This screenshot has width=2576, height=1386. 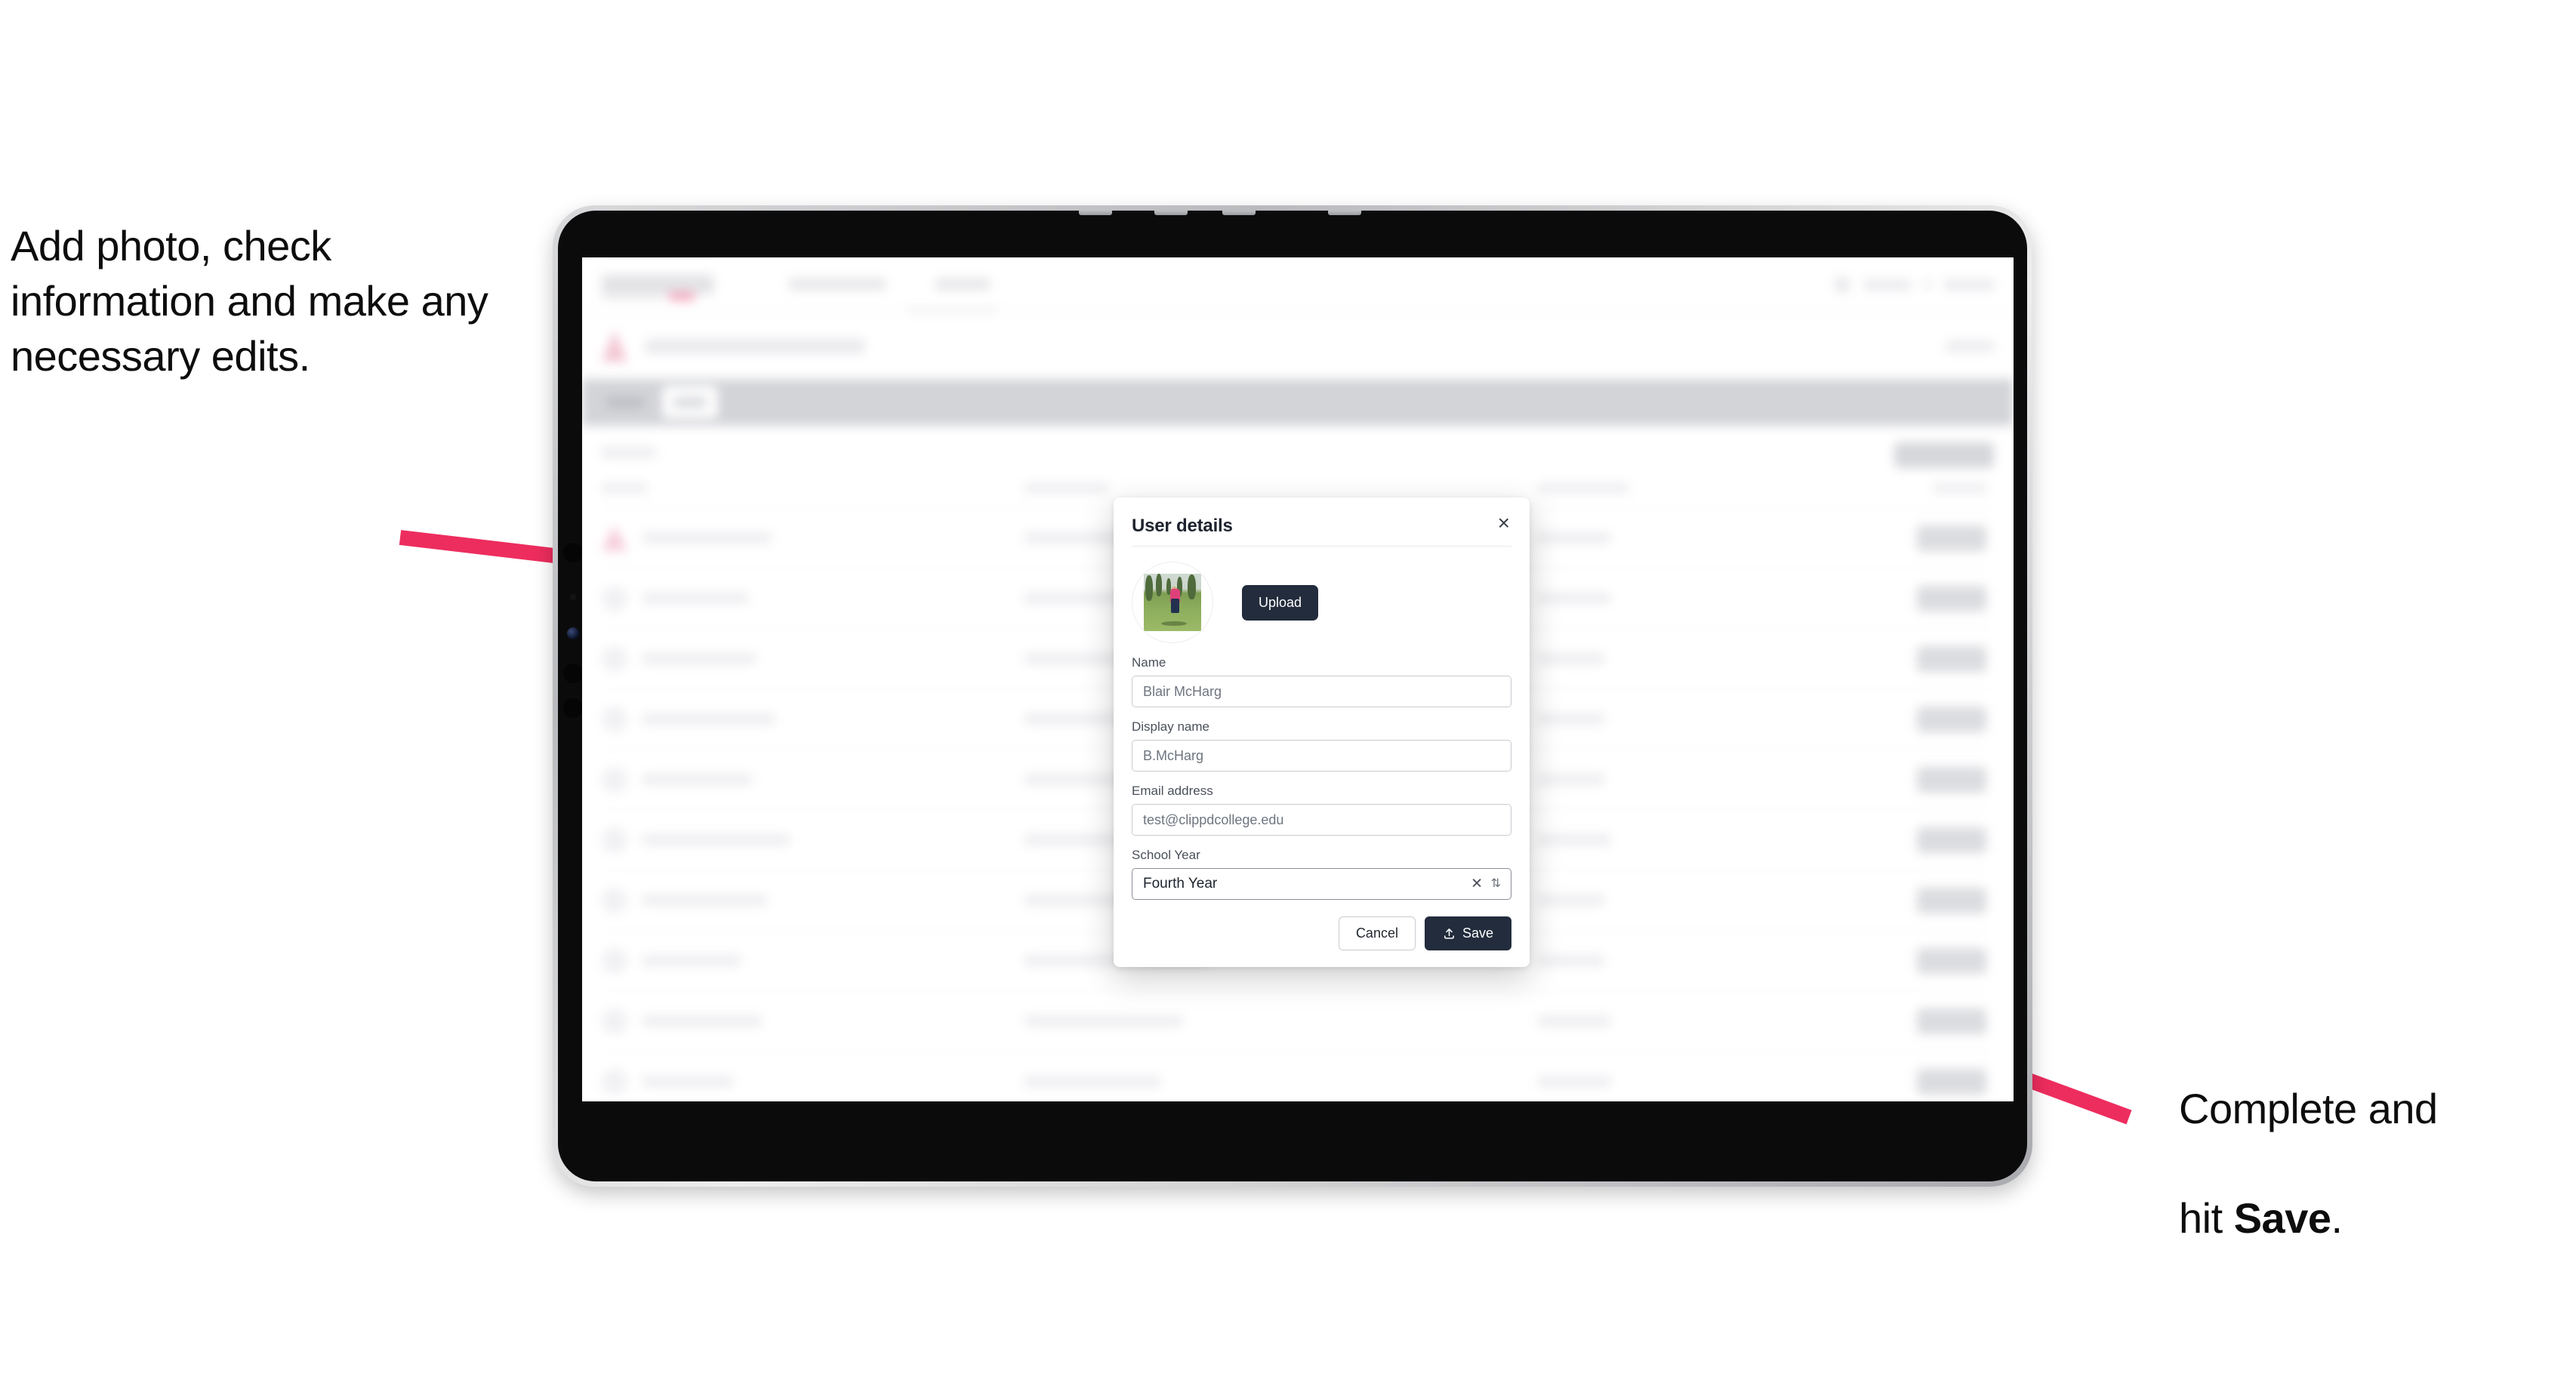 What do you see at coordinates (629, 452) in the screenshot?
I see `section-title` at bounding box center [629, 452].